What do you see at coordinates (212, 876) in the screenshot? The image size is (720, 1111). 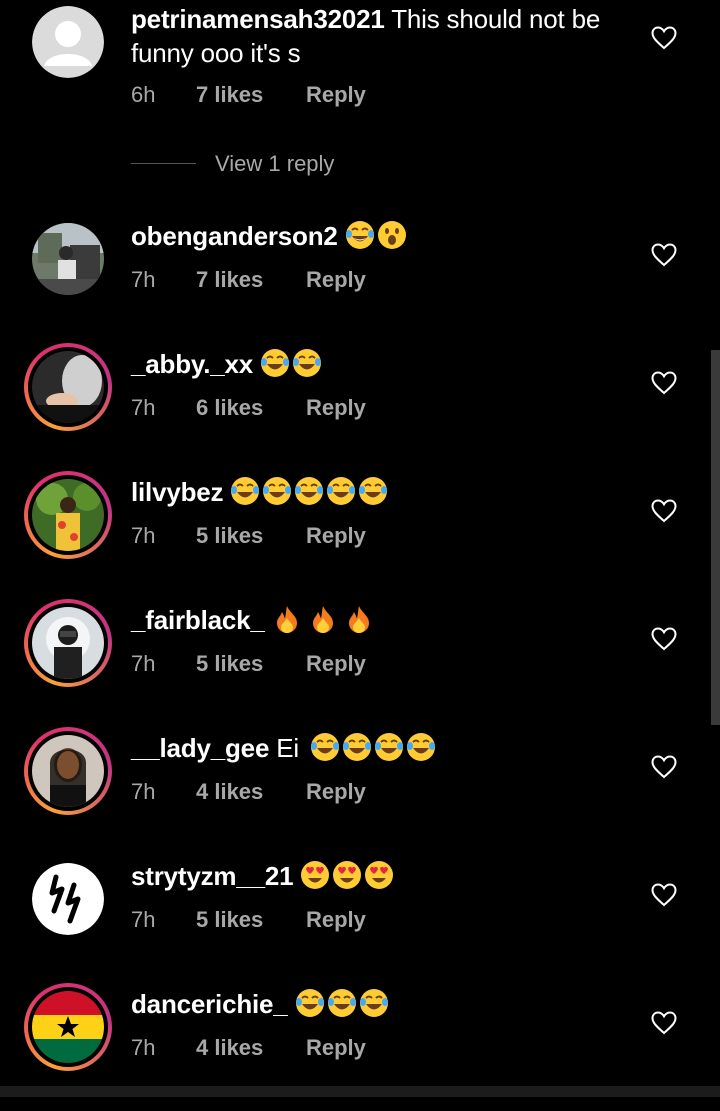 I see `comment-username: strytyzm__21` at bounding box center [212, 876].